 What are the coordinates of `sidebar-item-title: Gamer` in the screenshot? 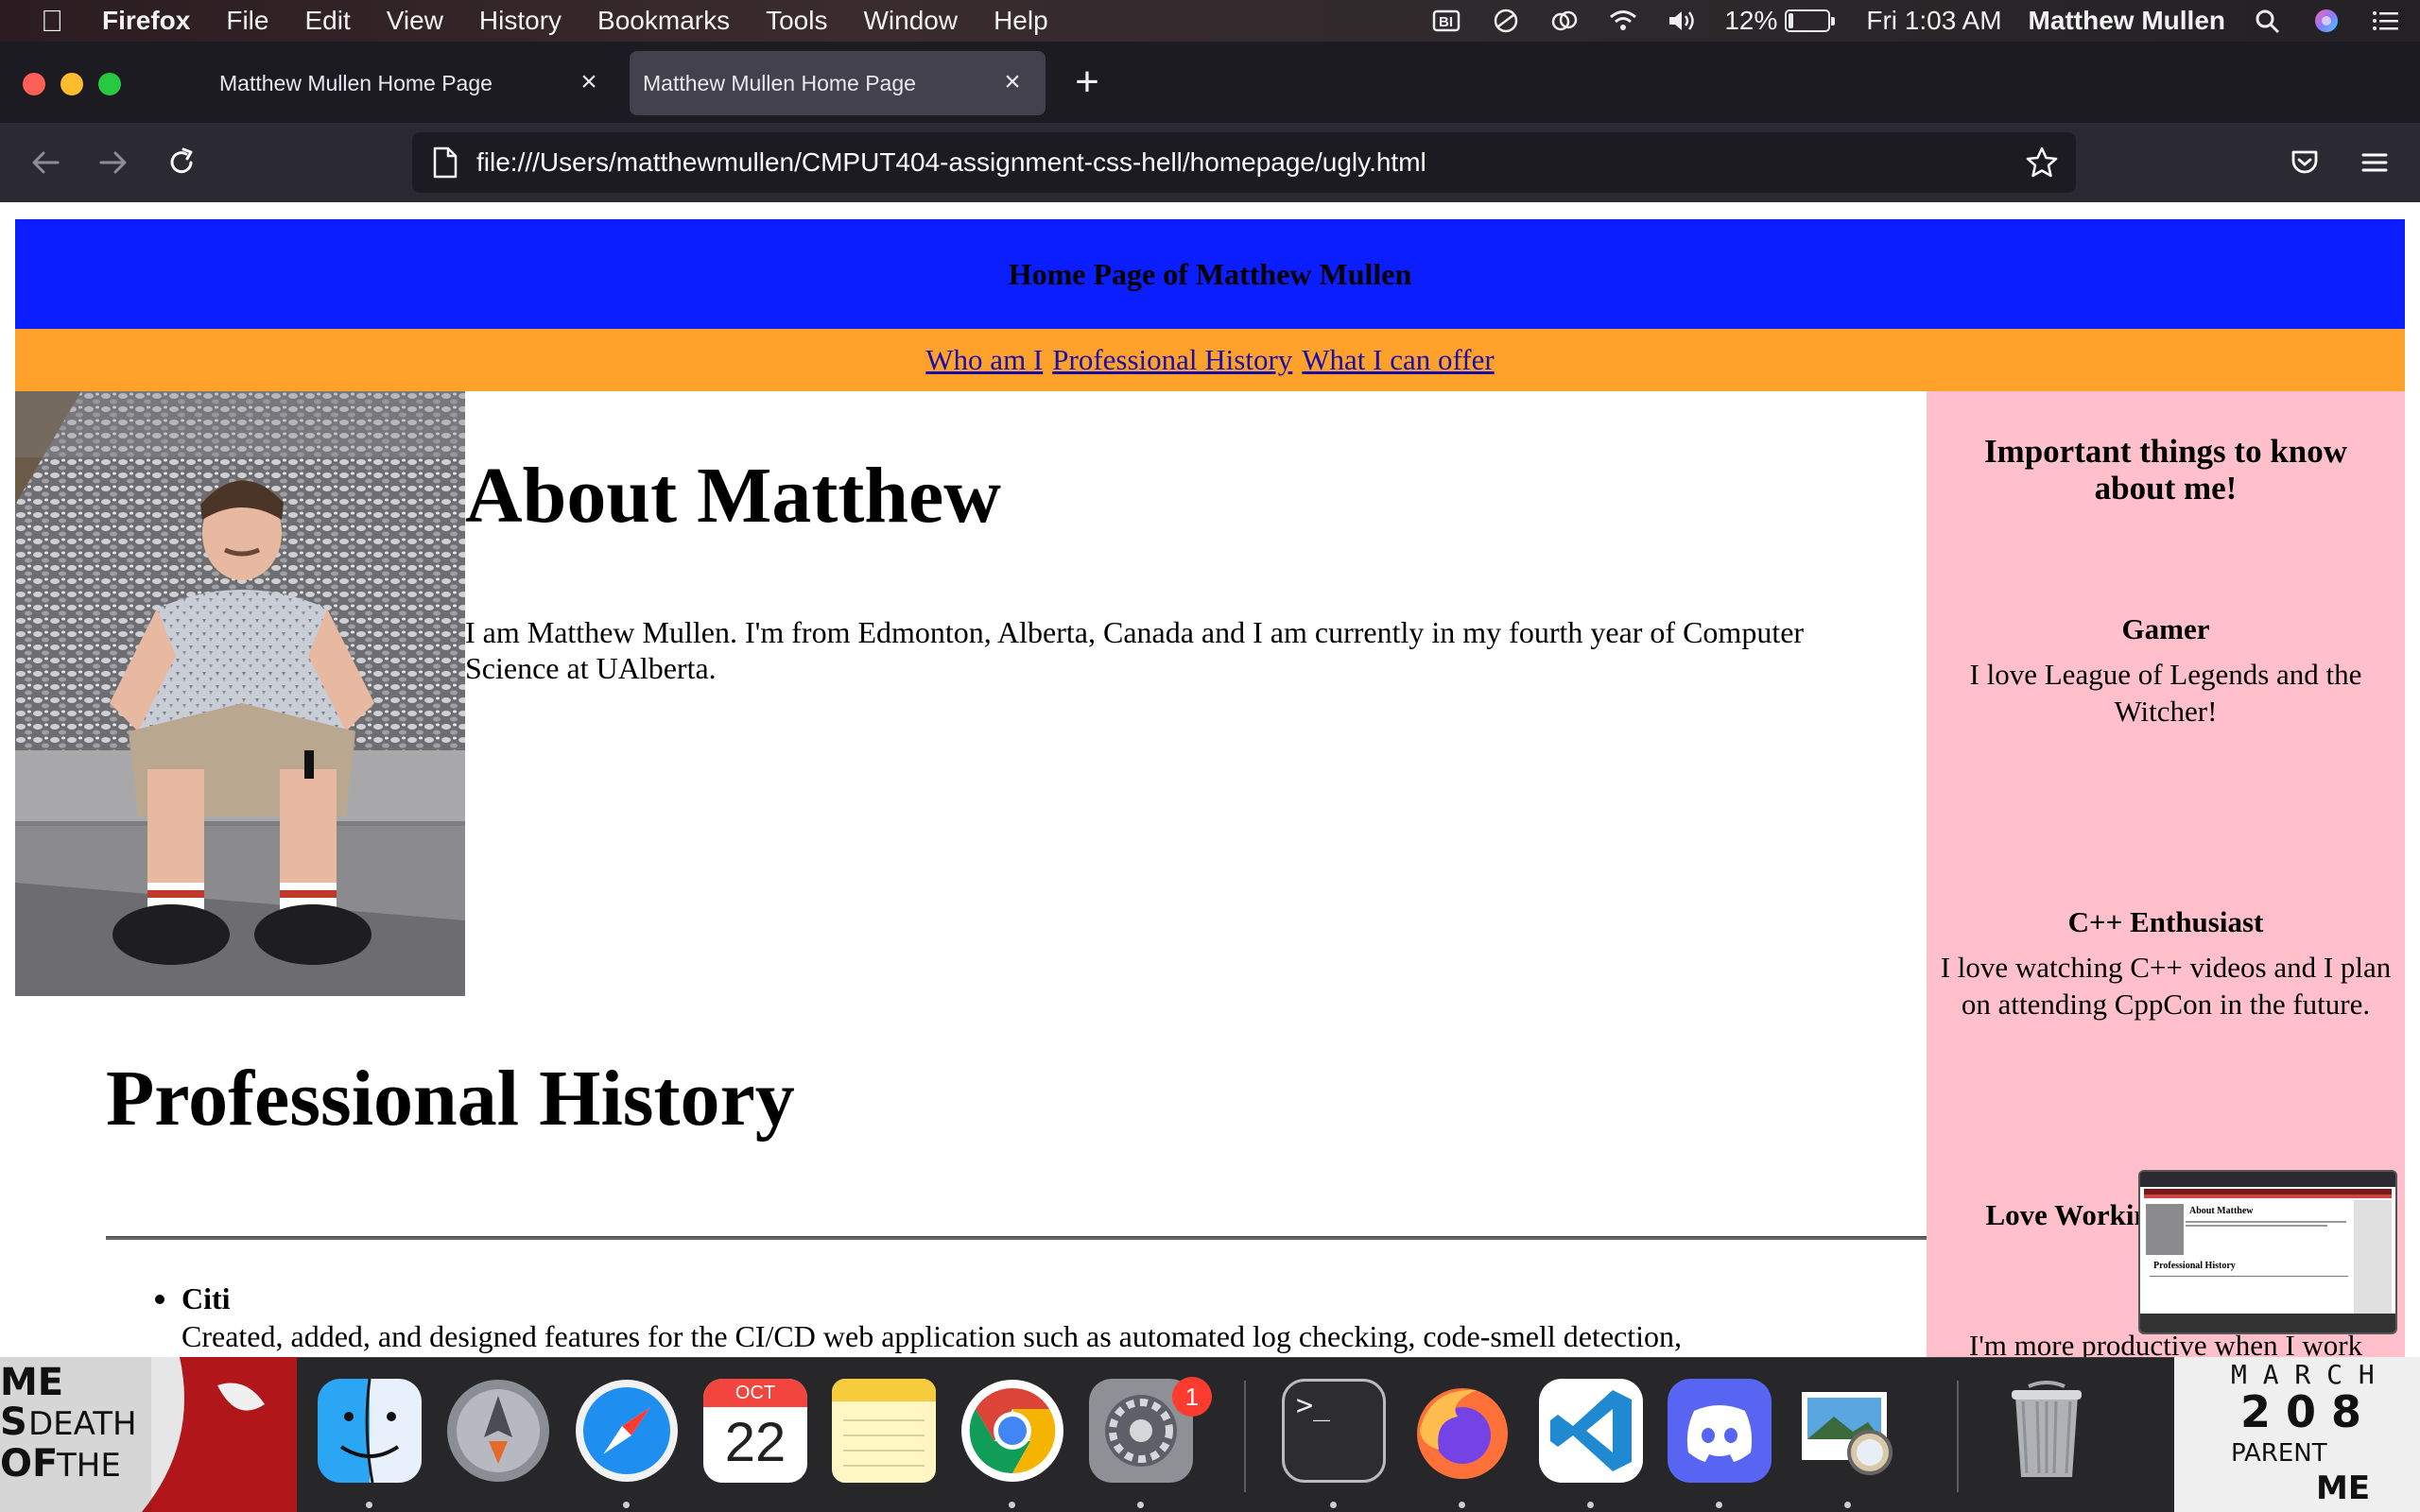 It's located at (2166, 628).